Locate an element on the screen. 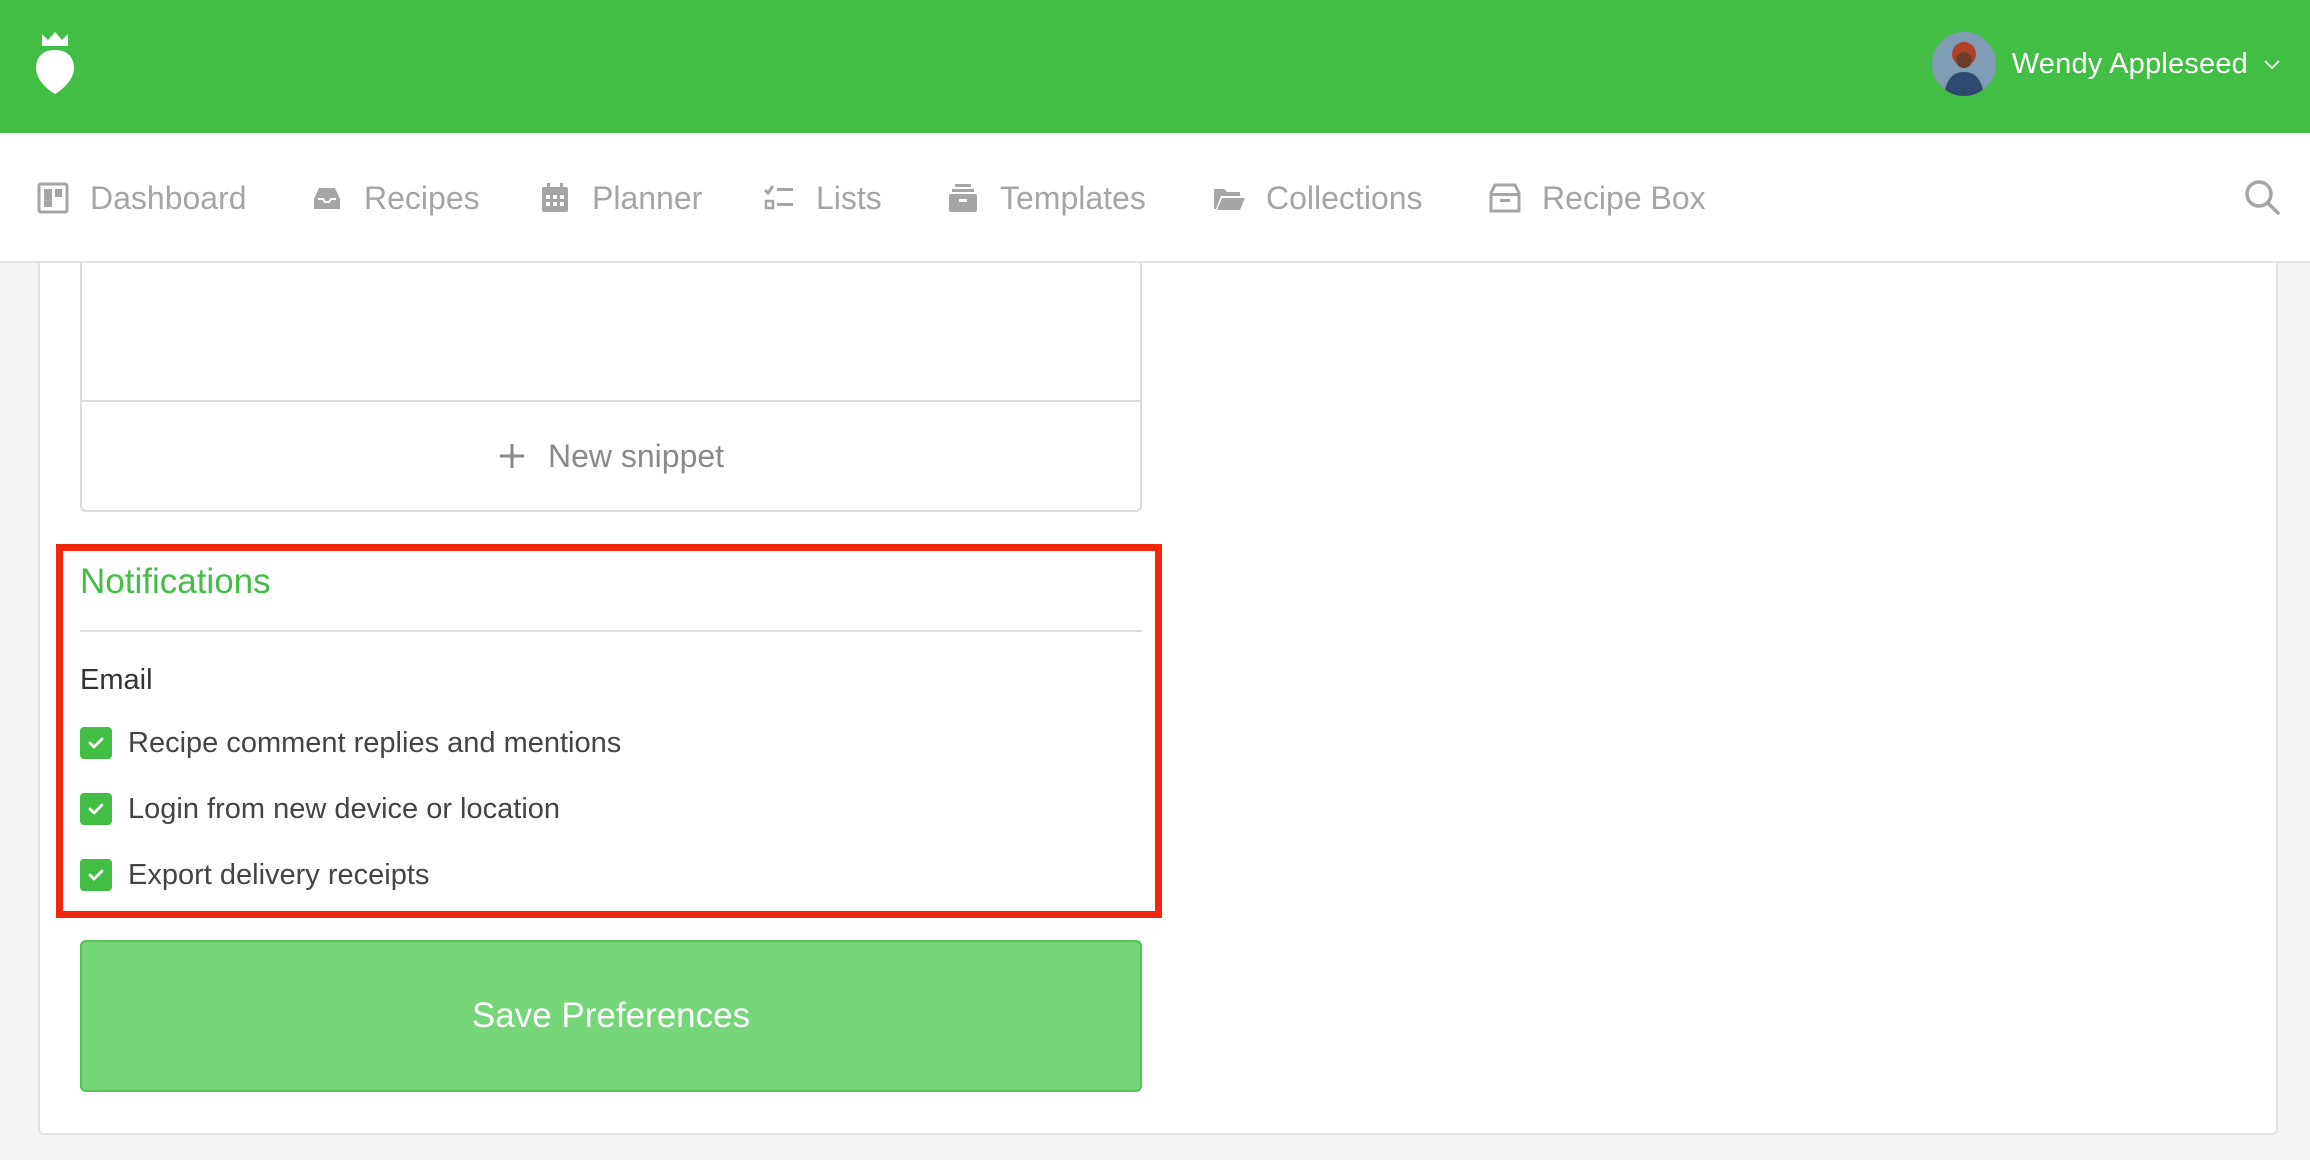 Image resolution: width=2310 pixels, height=1160 pixels. nav-label: Recipe Box is located at coordinates (1624, 197).